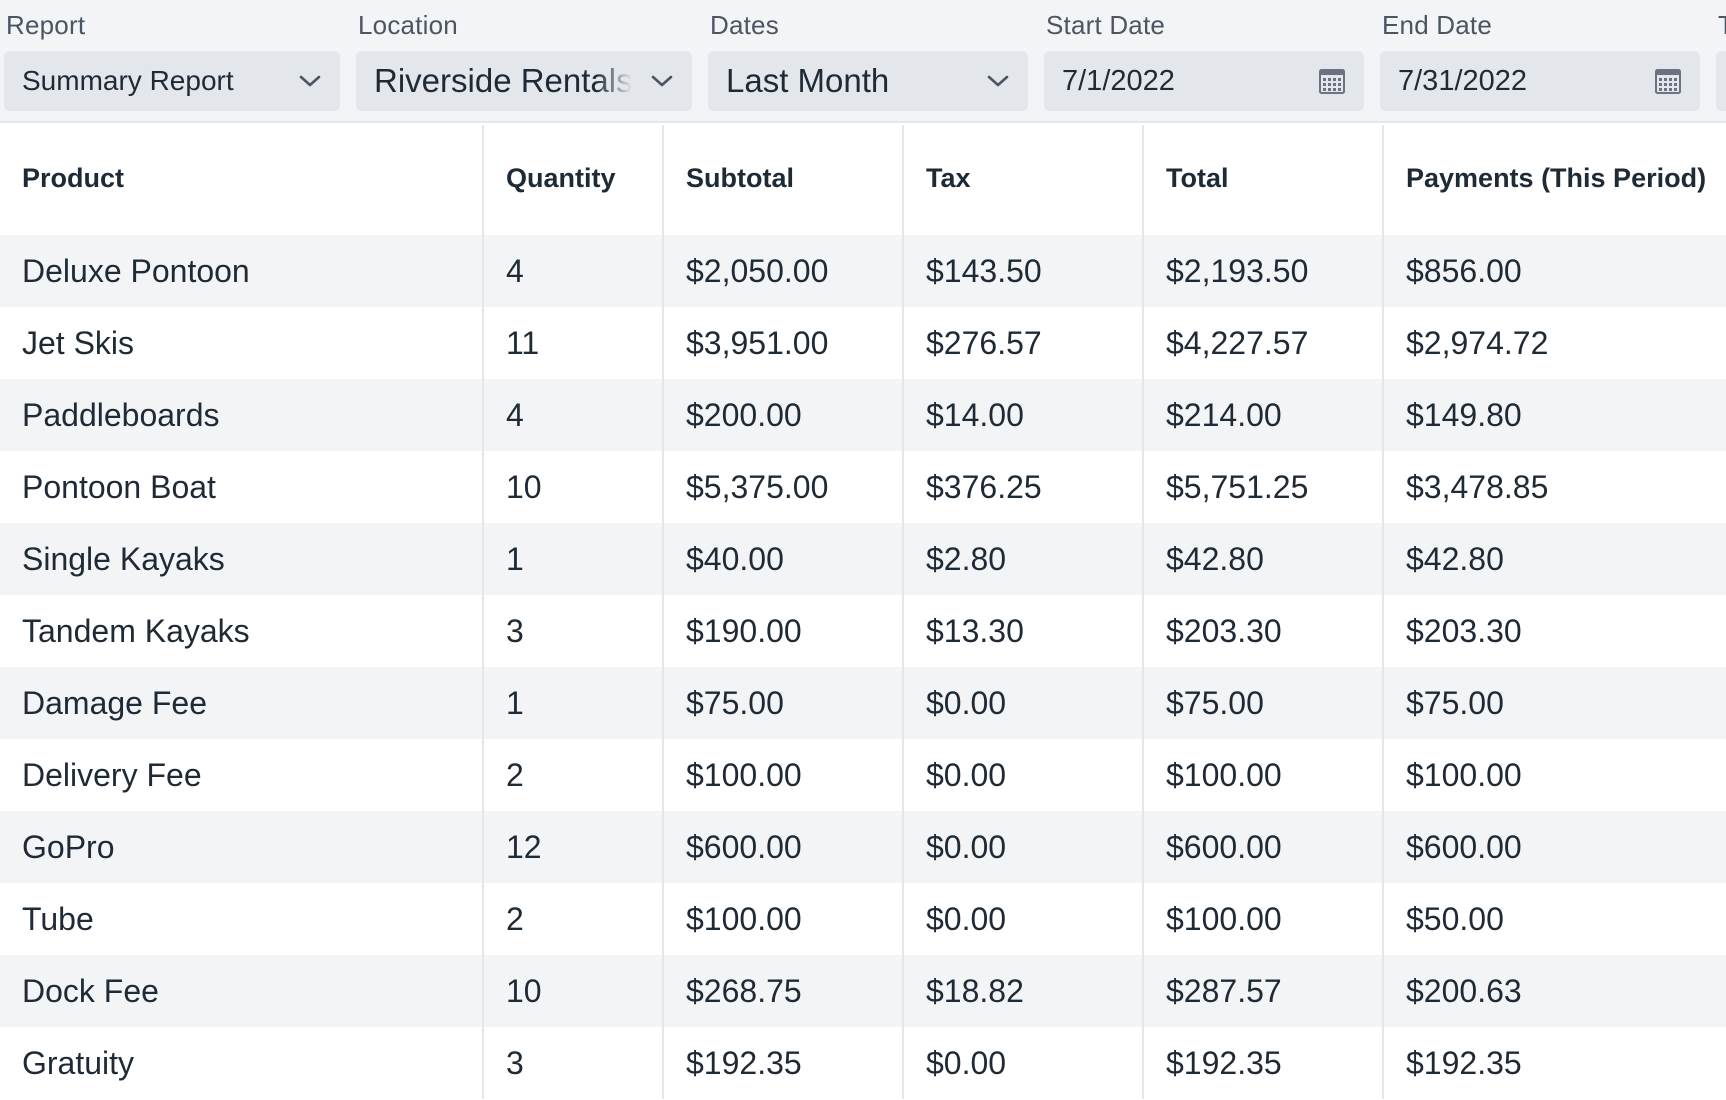 This screenshot has width=1726, height=1100. What do you see at coordinates (1262, 343) in the screenshot?
I see `total-cell: $4,227.57` at bounding box center [1262, 343].